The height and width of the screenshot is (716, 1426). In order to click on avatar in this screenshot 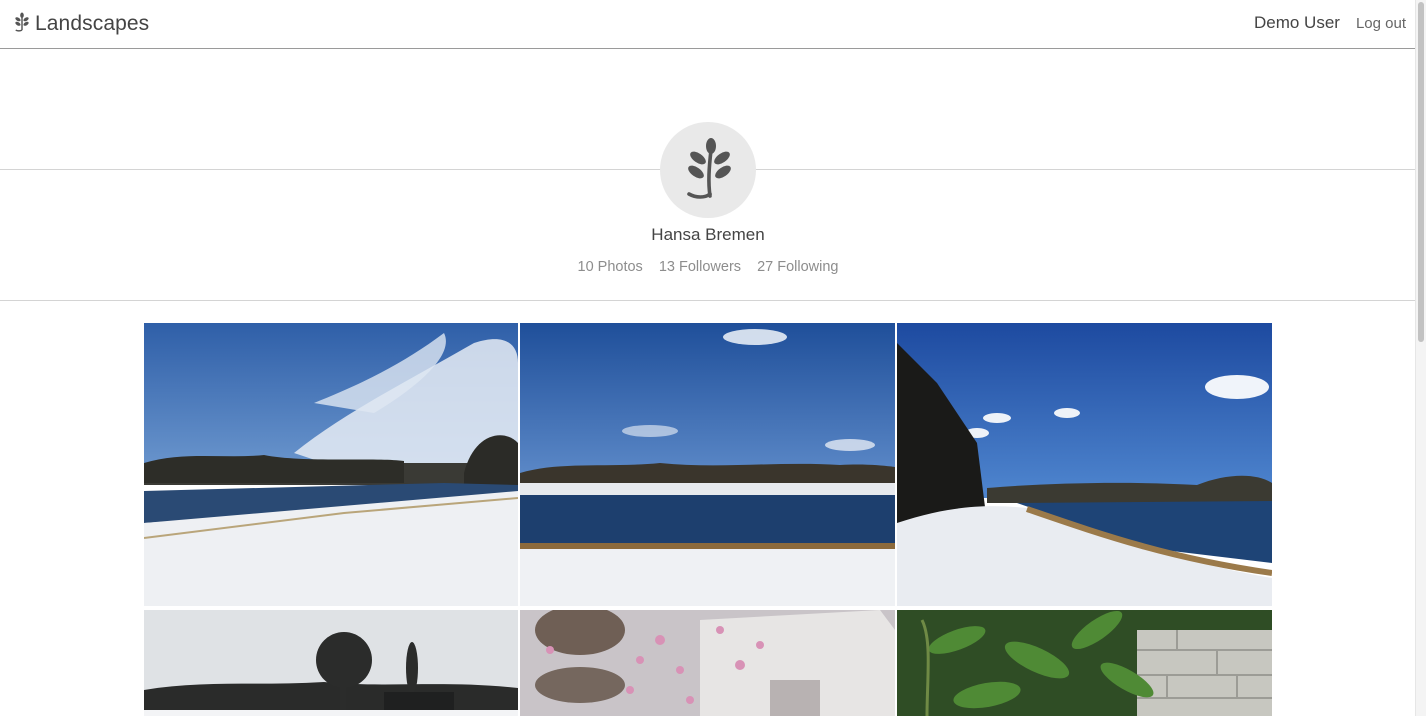, I will do `click(708, 170)`.